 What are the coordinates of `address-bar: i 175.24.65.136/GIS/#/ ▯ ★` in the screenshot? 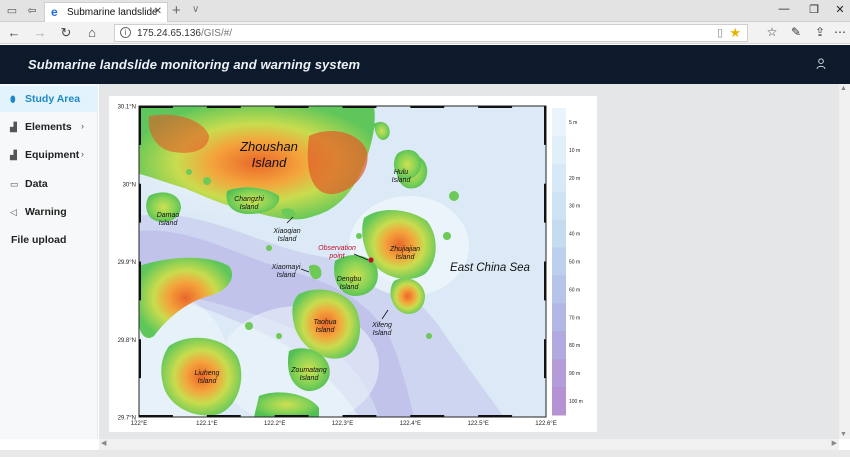 It's located at (431, 33).